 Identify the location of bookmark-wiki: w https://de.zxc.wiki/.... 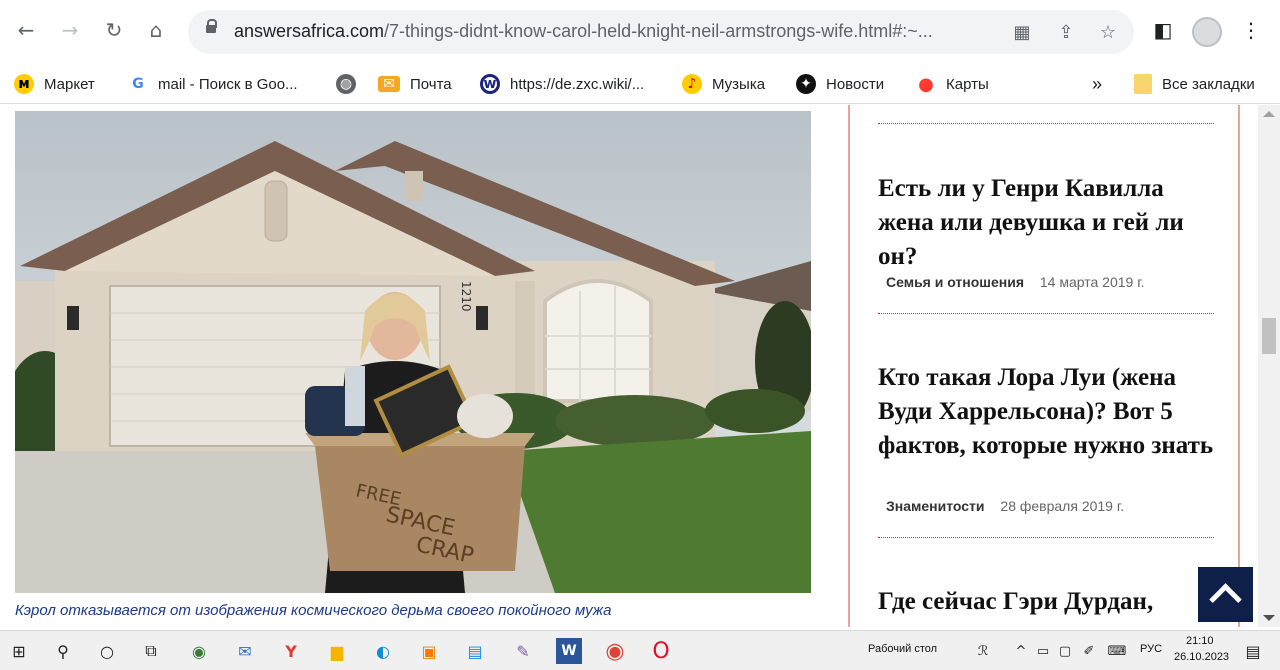
(562, 84).